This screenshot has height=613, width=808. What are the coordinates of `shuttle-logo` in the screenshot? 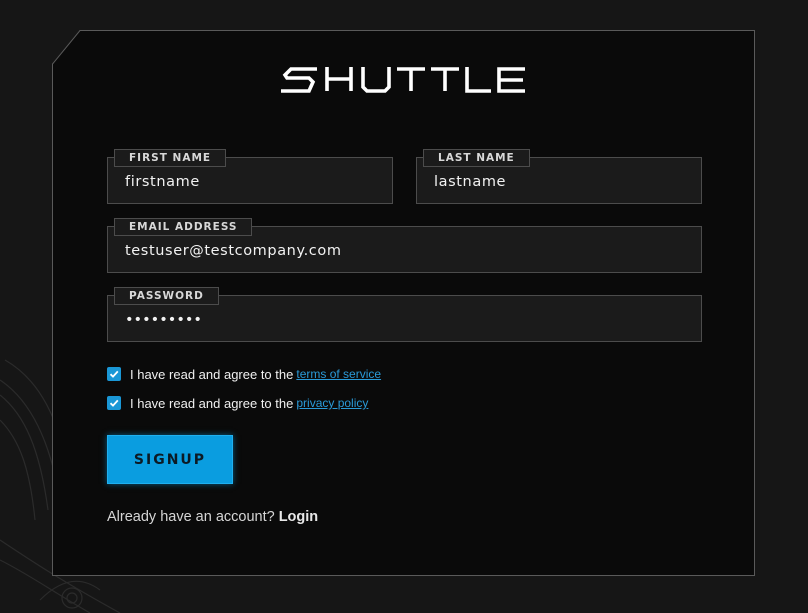 It's located at (403, 80).